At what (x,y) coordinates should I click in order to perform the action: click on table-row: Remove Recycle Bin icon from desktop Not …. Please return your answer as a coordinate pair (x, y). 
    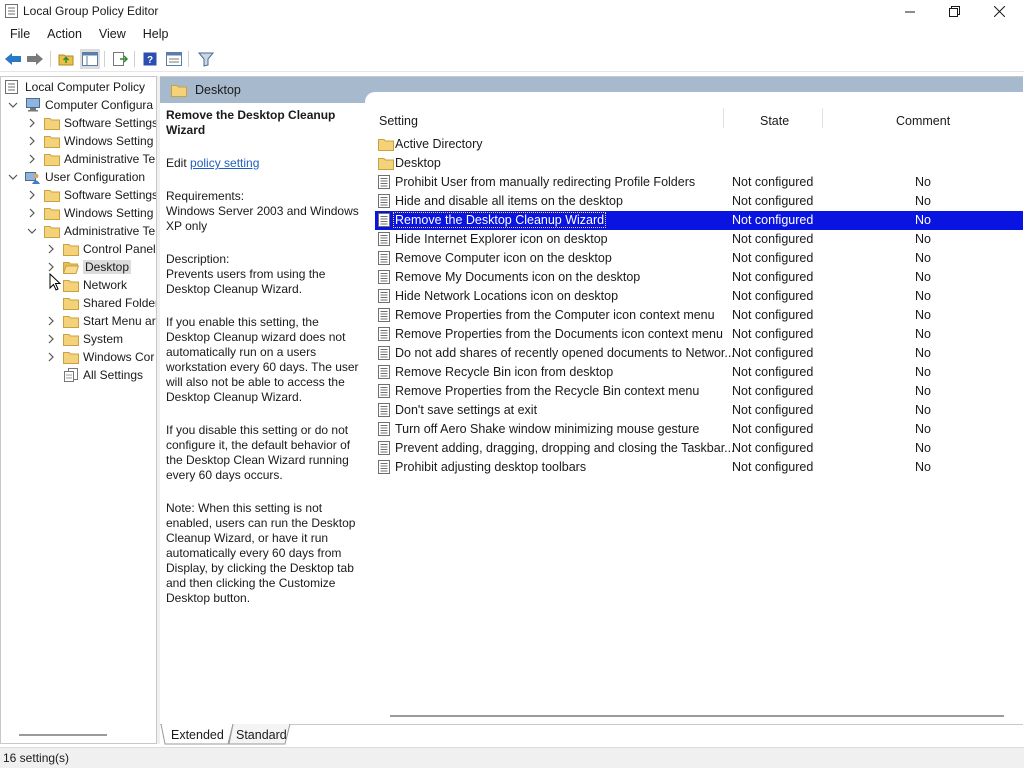
    Looking at the image, I should click on (699, 372).